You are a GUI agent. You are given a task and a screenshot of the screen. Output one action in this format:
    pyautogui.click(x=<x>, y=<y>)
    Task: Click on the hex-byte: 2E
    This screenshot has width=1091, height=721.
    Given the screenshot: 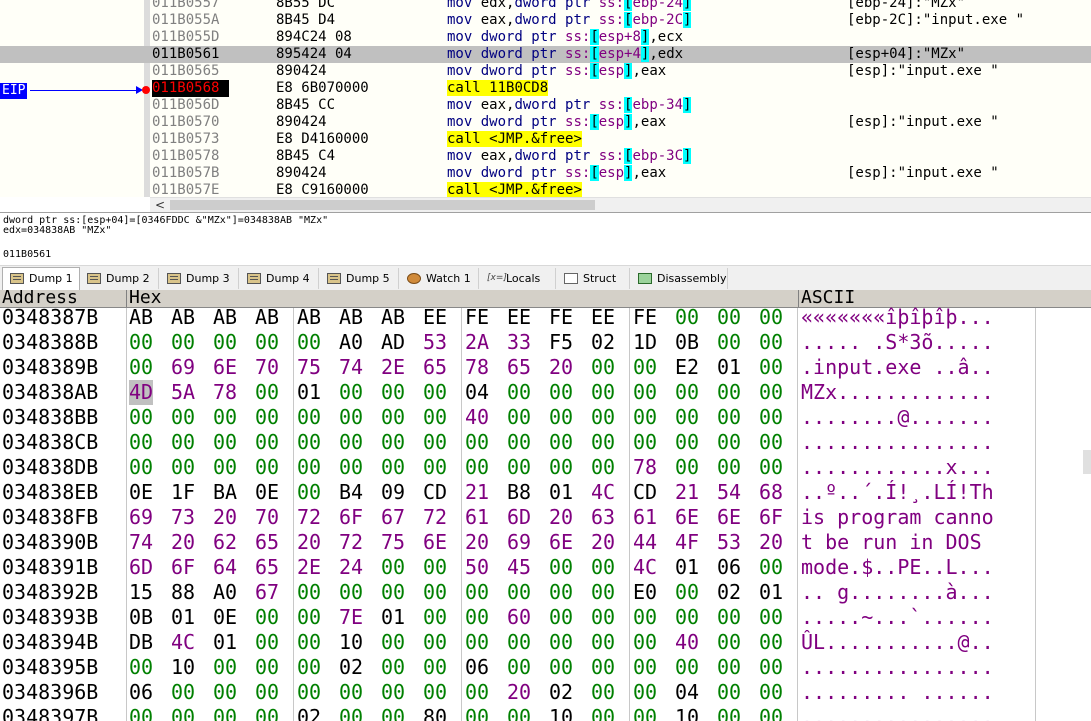 What is the action you would take?
    pyautogui.click(x=309, y=567)
    